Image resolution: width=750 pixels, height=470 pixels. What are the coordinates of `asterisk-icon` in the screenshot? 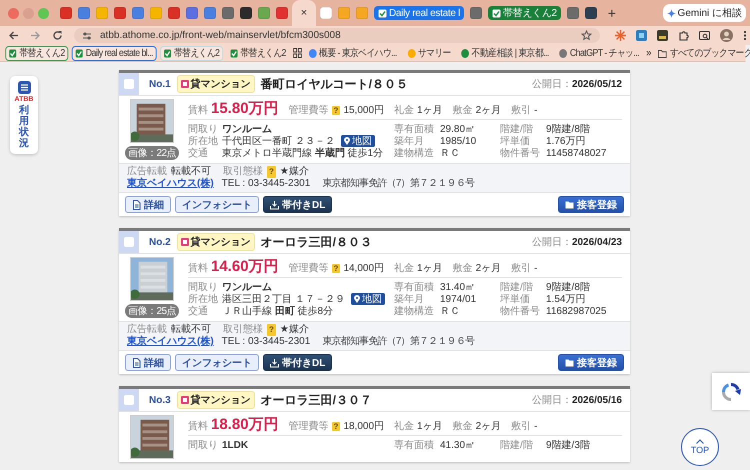 It's located at (620, 35).